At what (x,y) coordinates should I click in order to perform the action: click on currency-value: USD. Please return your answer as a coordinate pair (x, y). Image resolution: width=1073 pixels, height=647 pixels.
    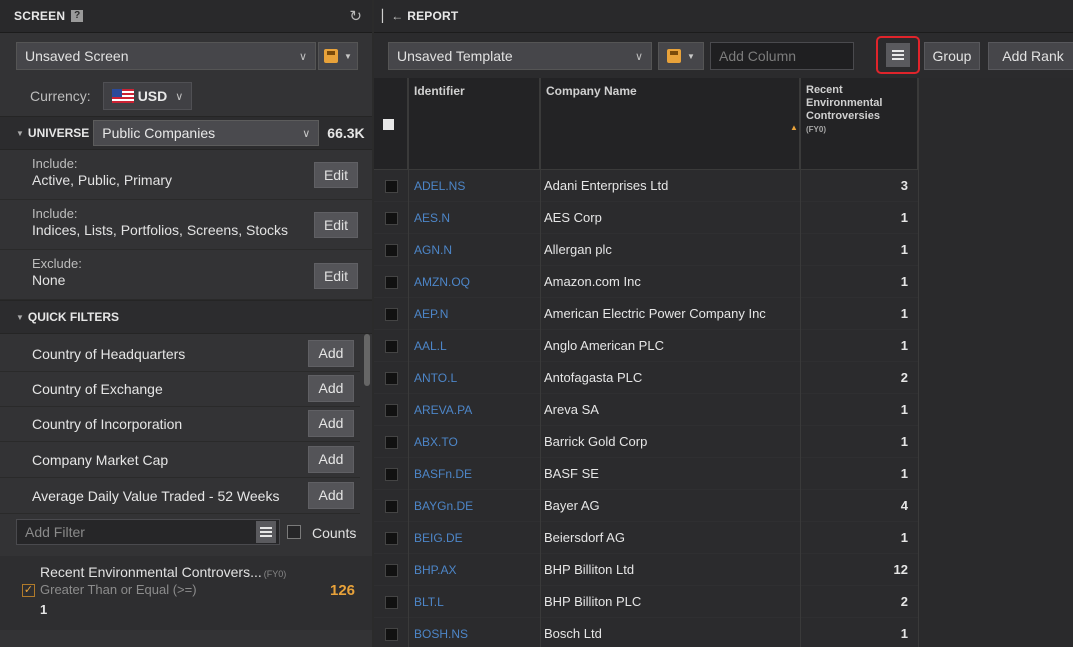
    Looking at the image, I should click on (152, 96).